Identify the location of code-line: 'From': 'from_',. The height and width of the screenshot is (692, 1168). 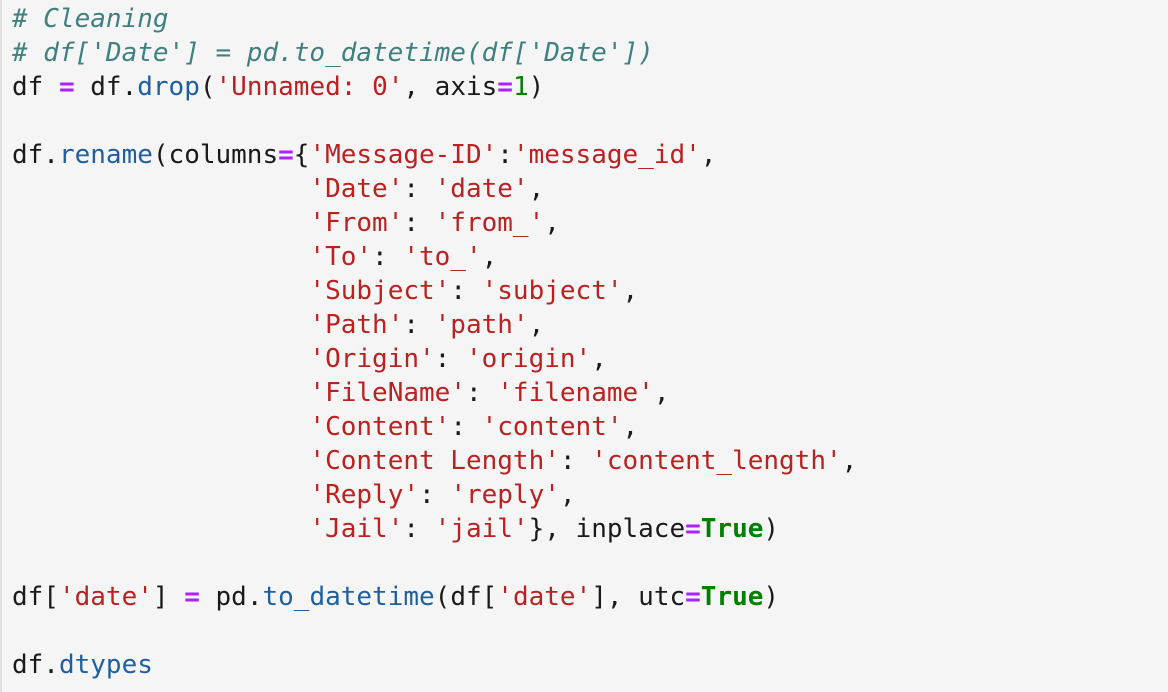
(434, 223).